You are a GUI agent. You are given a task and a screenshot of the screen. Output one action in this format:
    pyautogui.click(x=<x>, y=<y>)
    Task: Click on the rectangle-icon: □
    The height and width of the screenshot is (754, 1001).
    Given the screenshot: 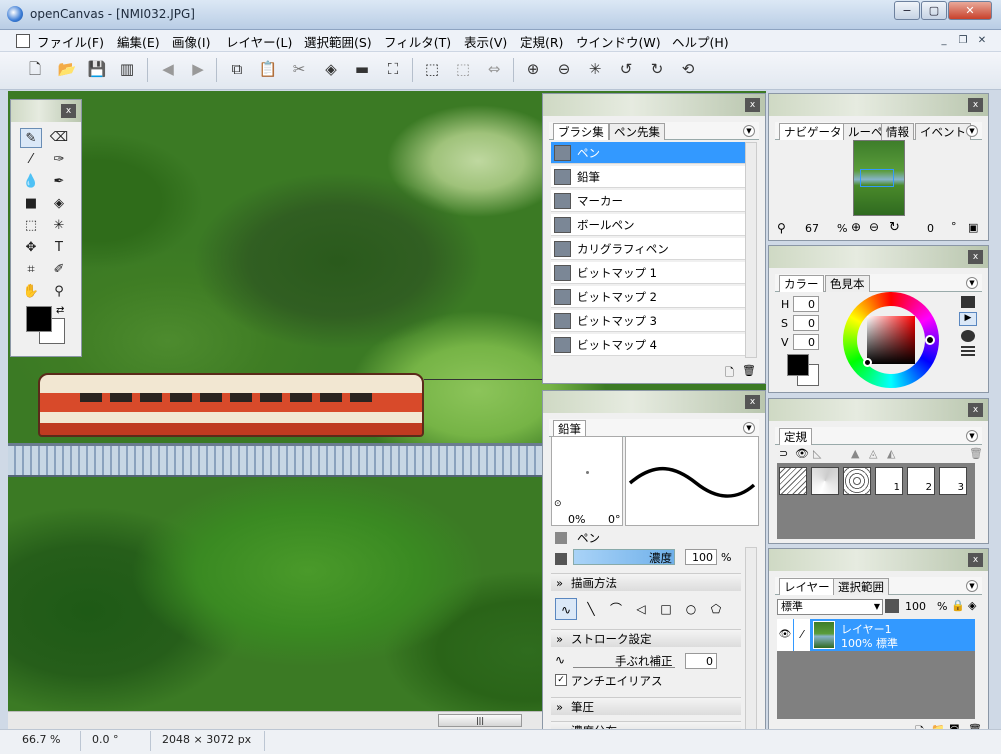 What is the action you would take?
    pyautogui.click(x=666, y=609)
    